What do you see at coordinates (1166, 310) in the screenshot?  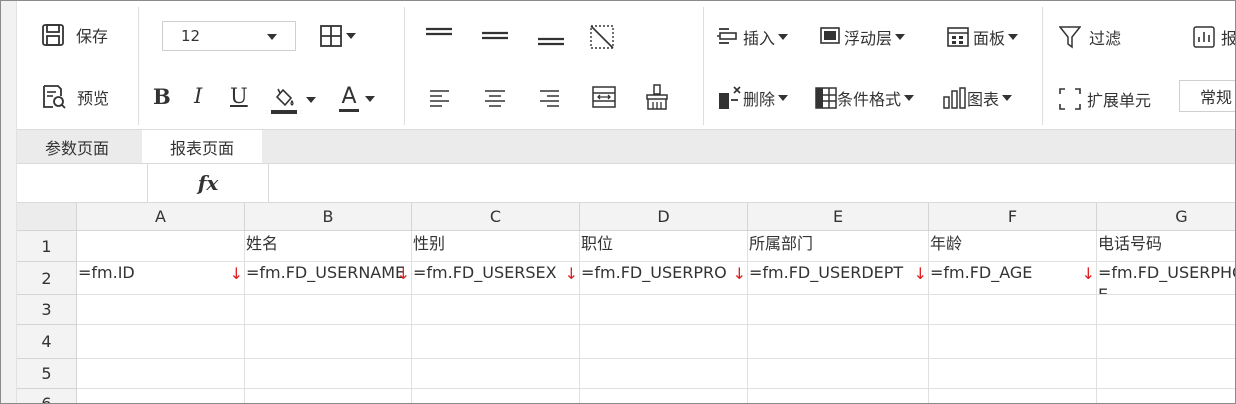 I see `cell-g3` at bounding box center [1166, 310].